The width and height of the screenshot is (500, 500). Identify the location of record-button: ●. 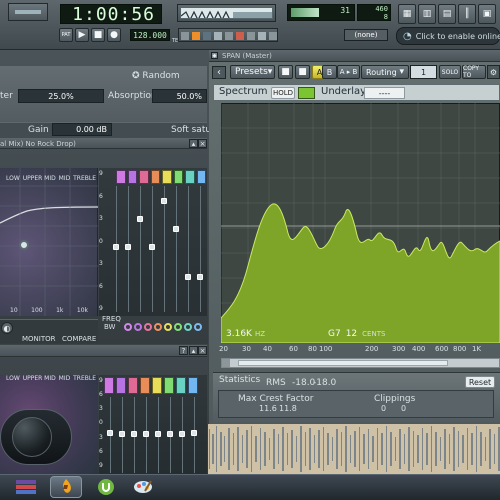
(114, 35).